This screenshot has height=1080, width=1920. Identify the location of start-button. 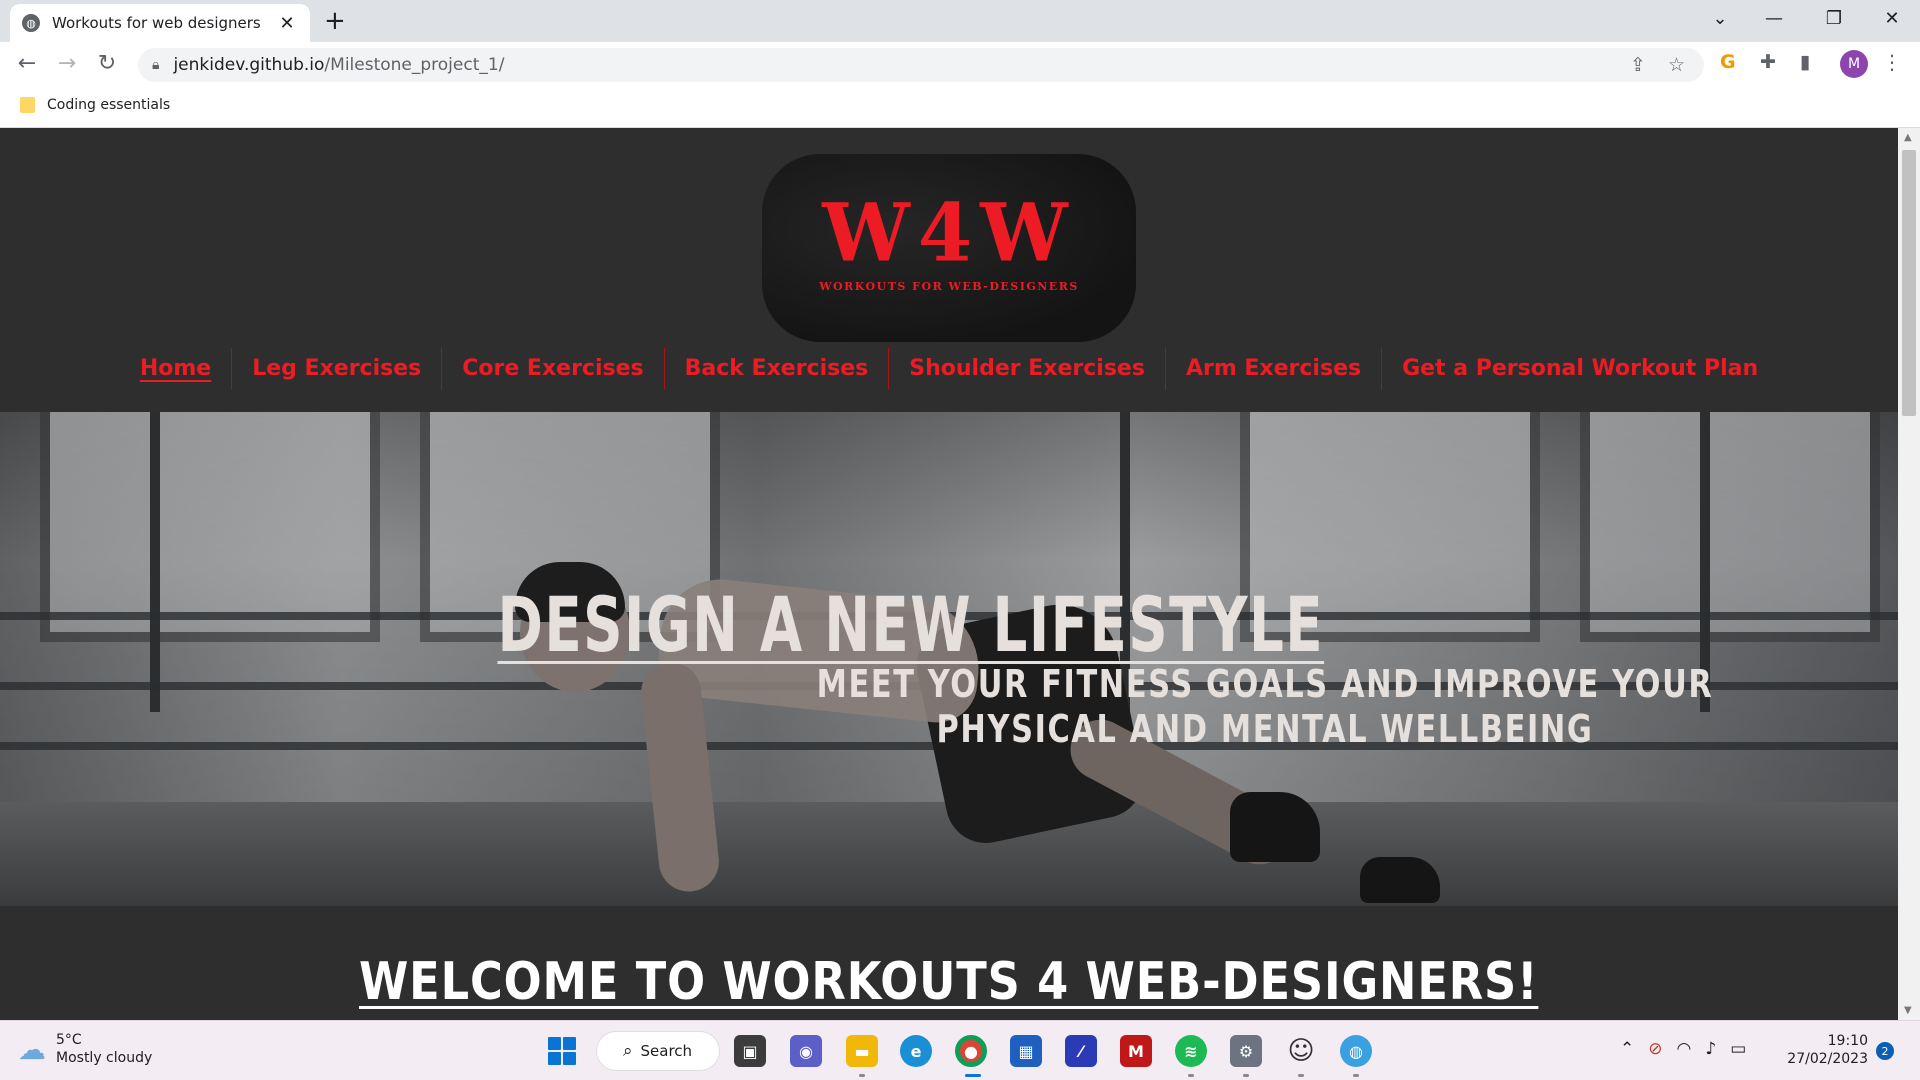
(562, 1051).